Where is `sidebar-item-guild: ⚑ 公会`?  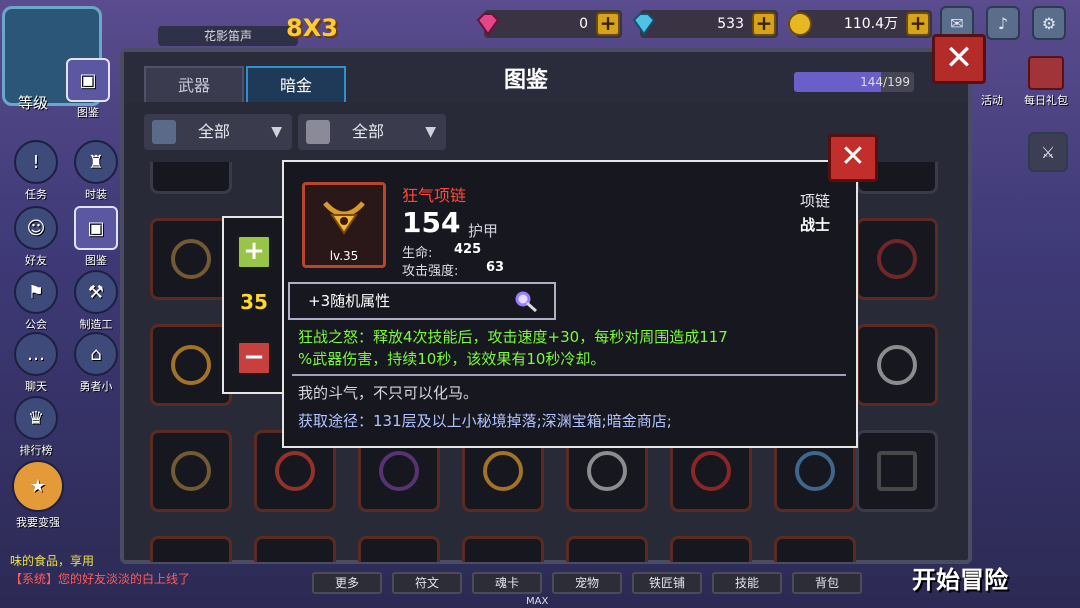 sidebar-item-guild: ⚑ 公会 is located at coordinates (36, 301).